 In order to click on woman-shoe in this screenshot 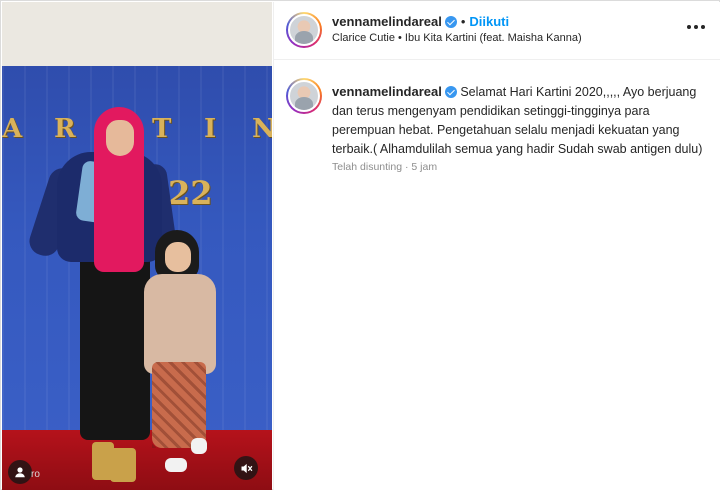, I will do `click(123, 465)`.